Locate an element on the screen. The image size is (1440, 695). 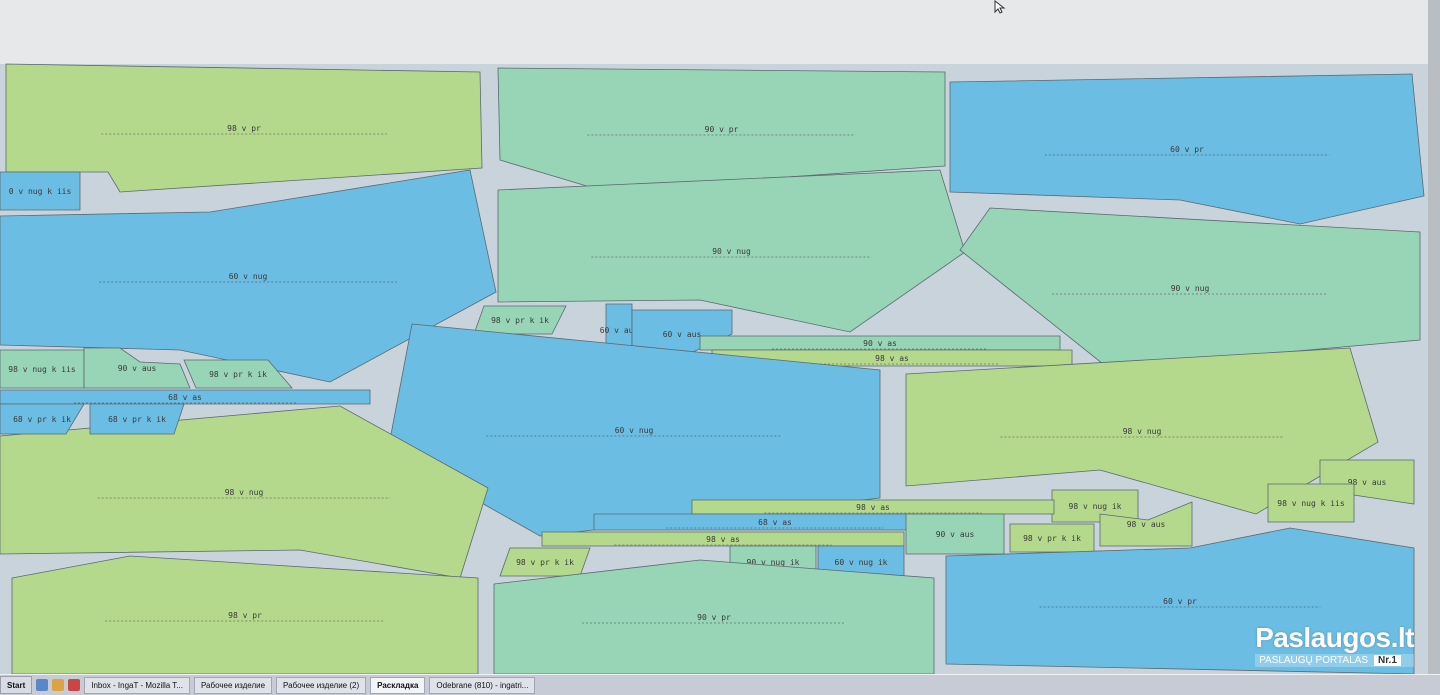
pattern-piece-label: 60 v aus is located at coordinates (682, 334).